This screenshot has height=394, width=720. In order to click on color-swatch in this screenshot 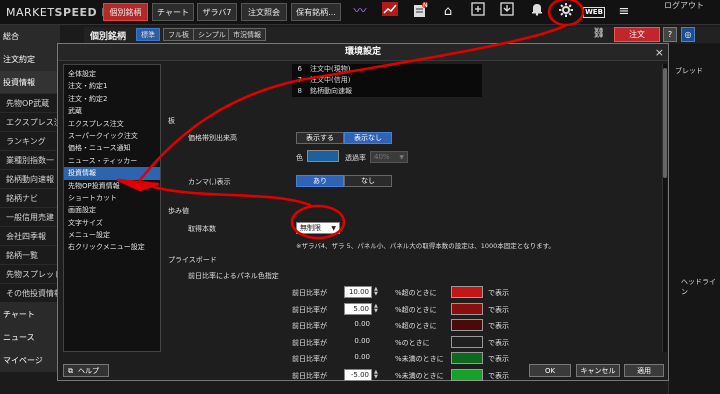, I will do `click(323, 156)`.